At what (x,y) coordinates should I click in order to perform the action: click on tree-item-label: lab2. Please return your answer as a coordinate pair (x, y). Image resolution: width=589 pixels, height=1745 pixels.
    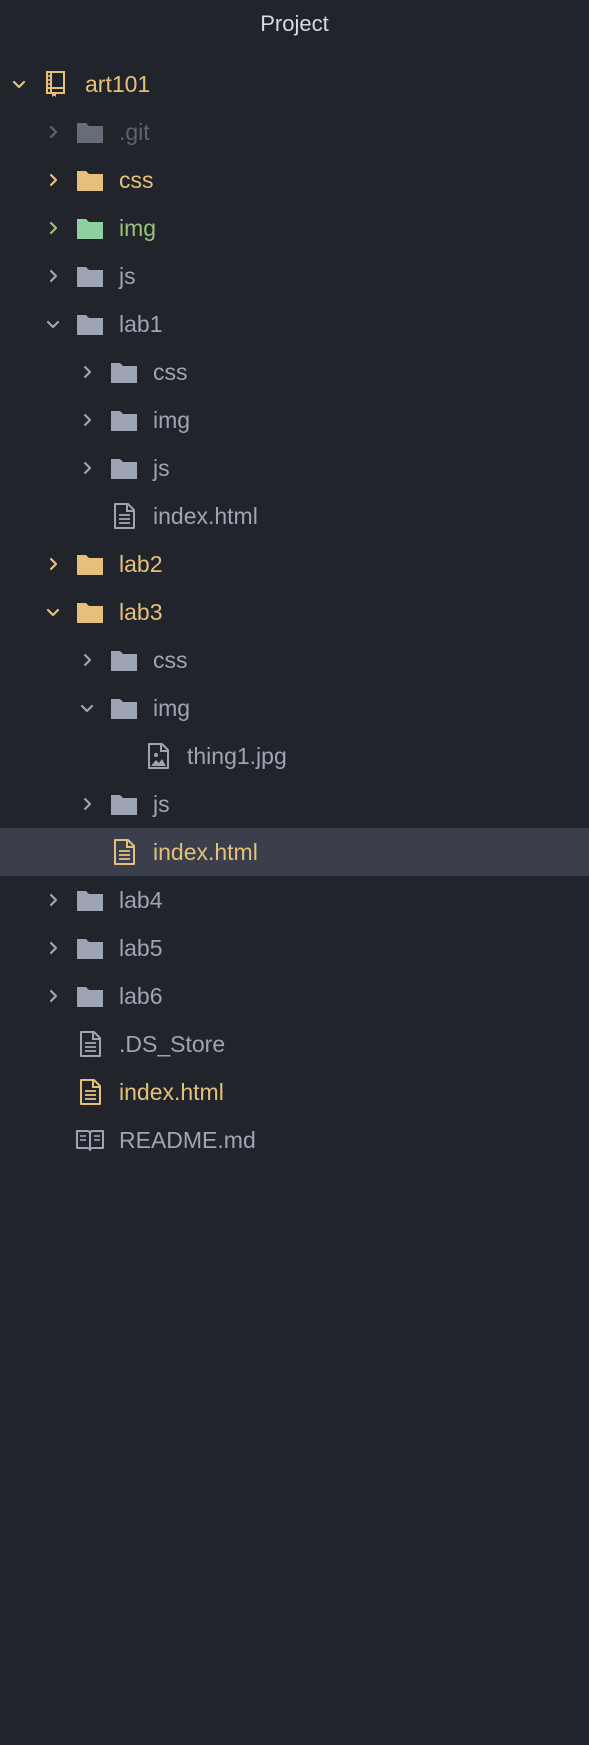
    Looking at the image, I should click on (141, 564).